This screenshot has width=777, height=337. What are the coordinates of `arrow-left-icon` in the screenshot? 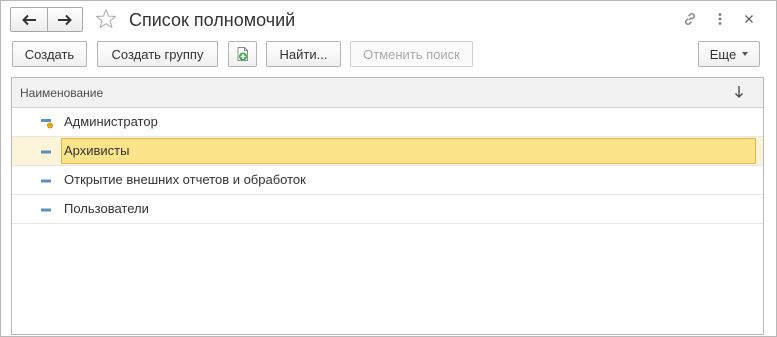 It's located at (28, 19).